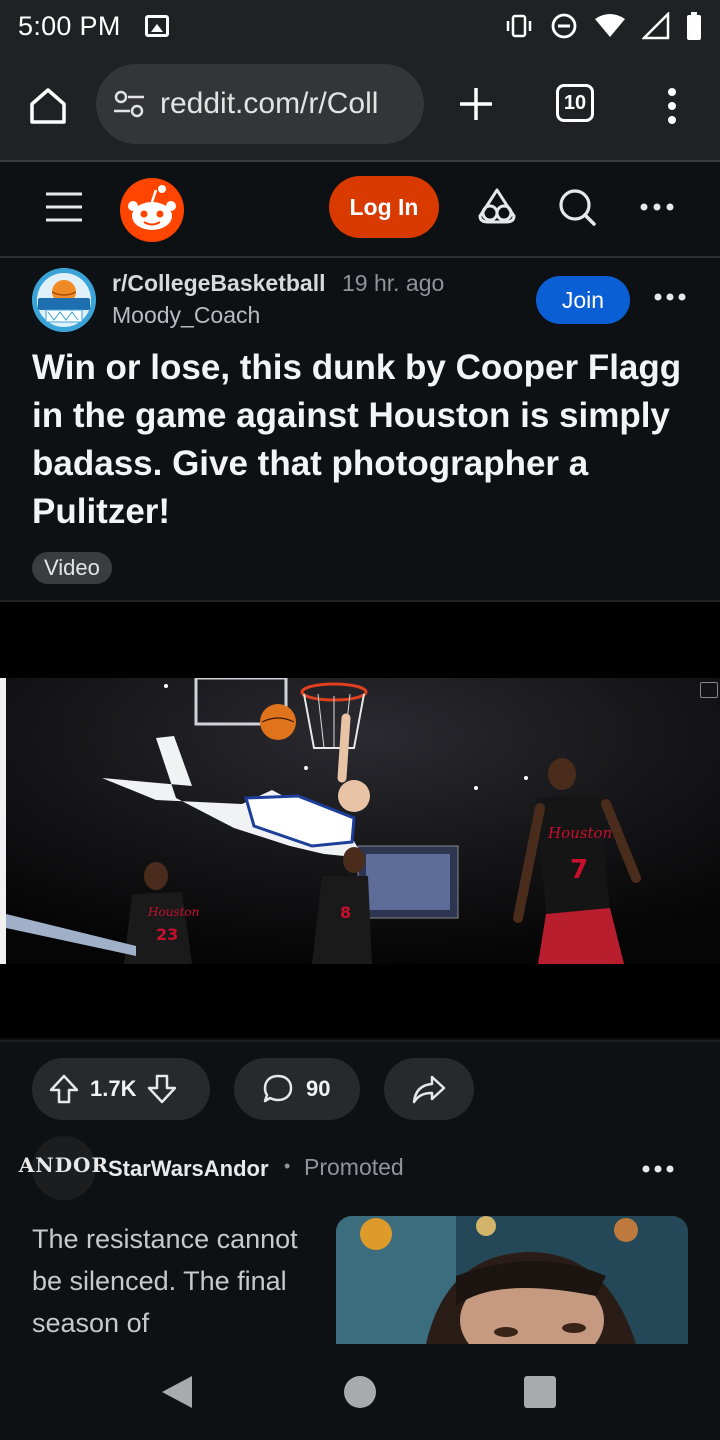  Describe the element at coordinates (393, 283) in the screenshot. I see `post-timestamp: 19 hr. ago` at that location.